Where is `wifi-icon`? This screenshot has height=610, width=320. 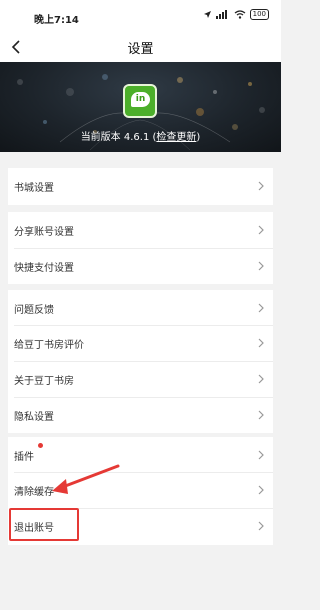
wifi-icon is located at coordinates (240, 14).